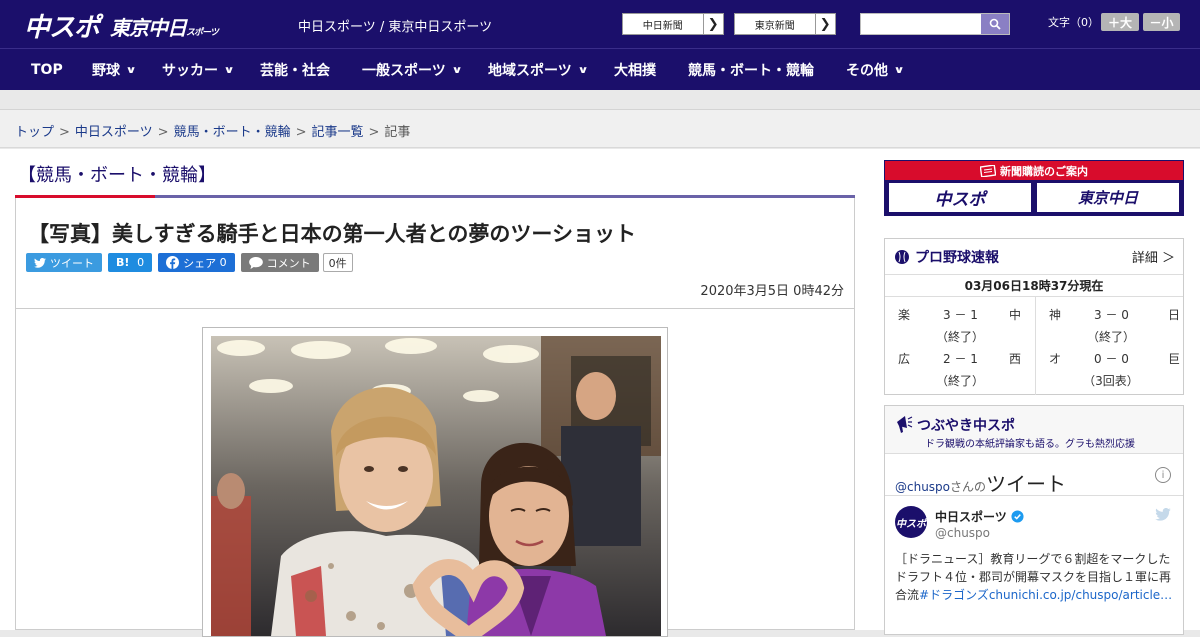  What do you see at coordinates (1108, 197) in the screenshot?
I see `tokyo-chunichi-subscribe-button: 東京中日` at bounding box center [1108, 197].